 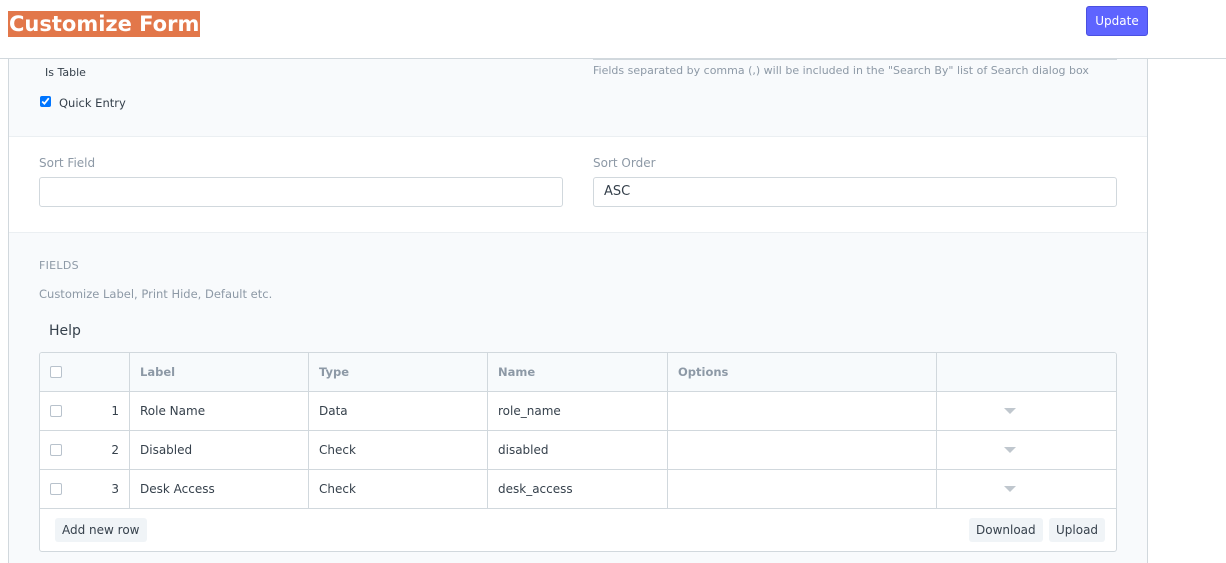 I want to click on quick-entry-checkbox, so click(x=45, y=101).